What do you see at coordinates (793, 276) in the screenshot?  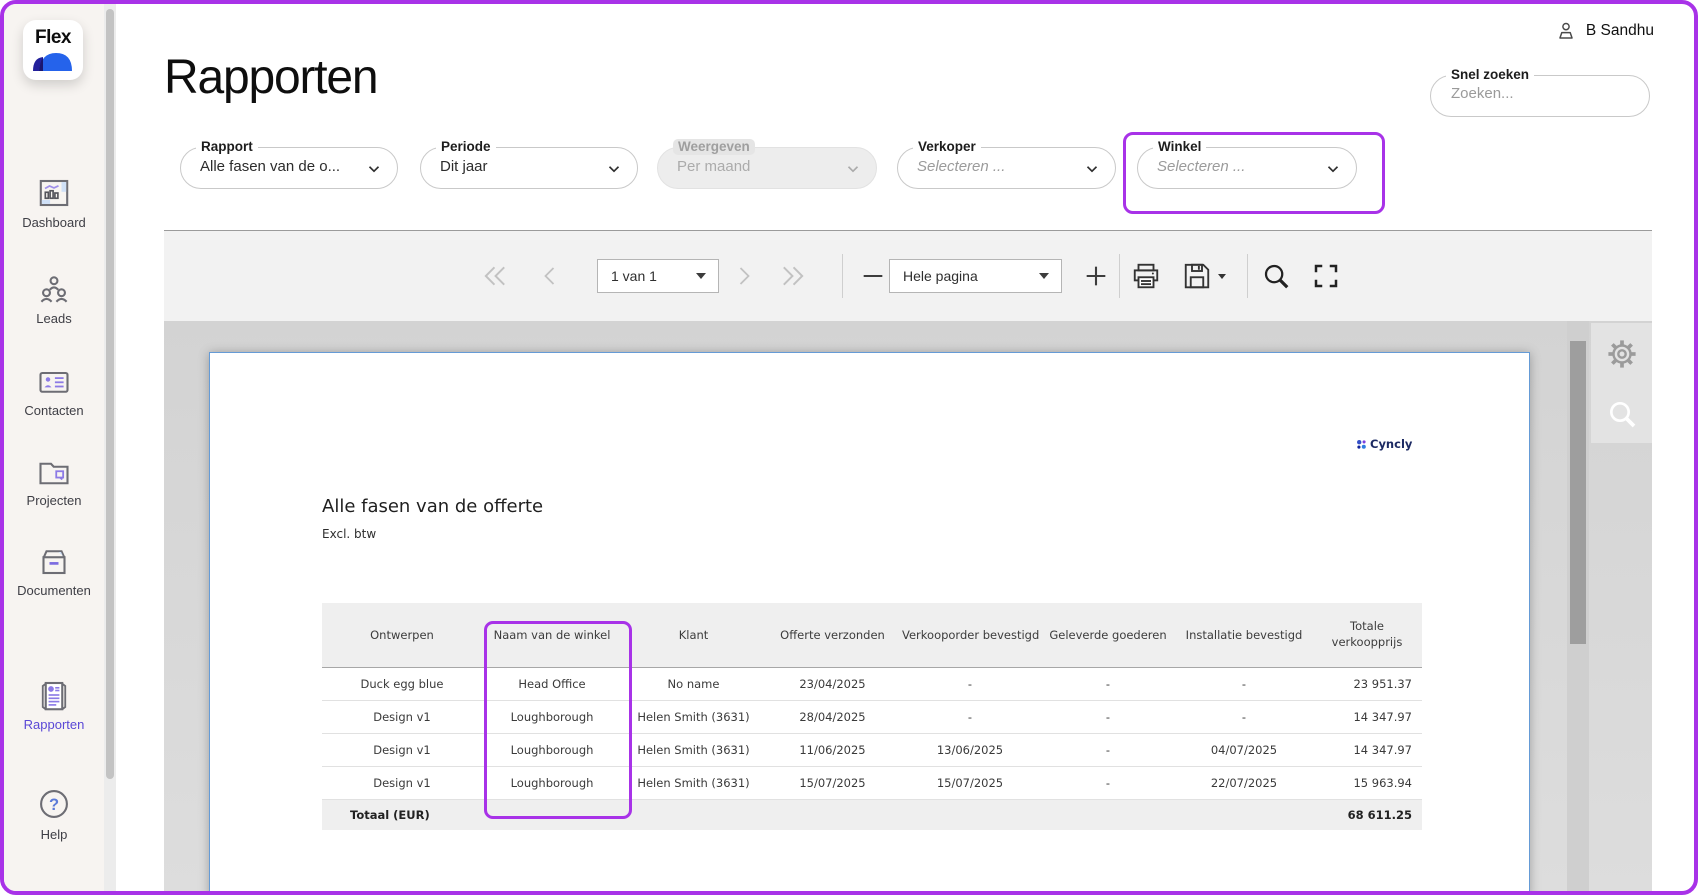 I see `last-page-icon` at bounding box center [793, 276].